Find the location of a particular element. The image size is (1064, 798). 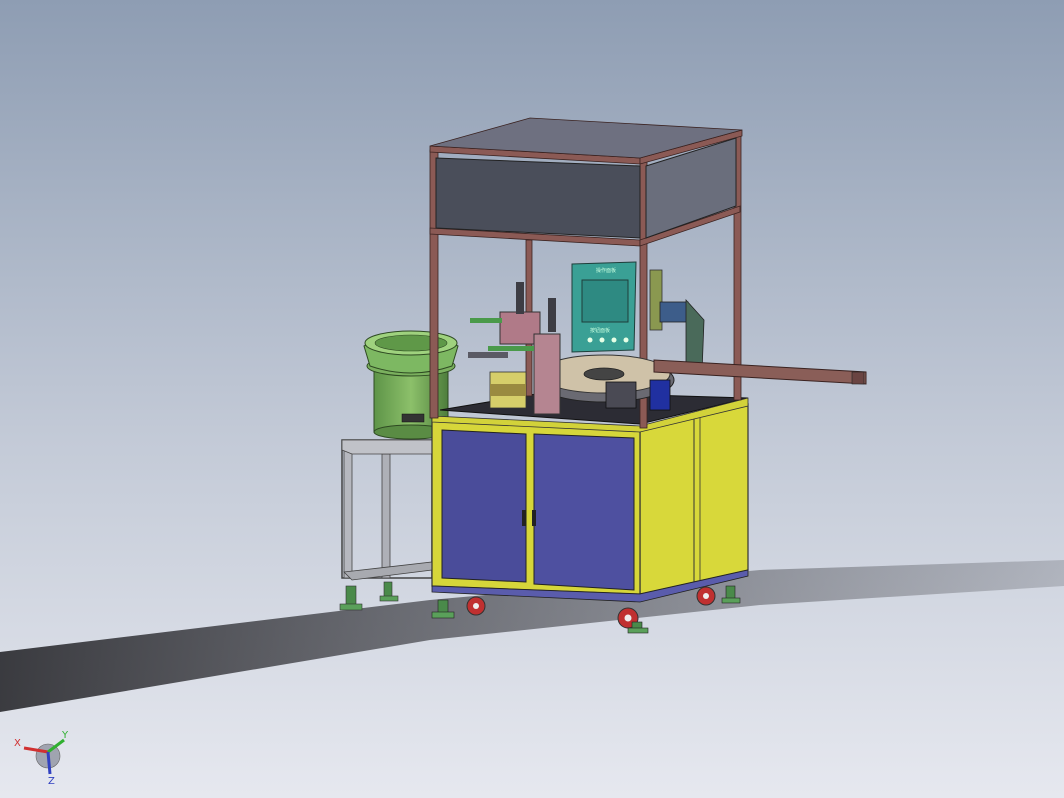

machine-cabinet is located at coordinates (590, 503).